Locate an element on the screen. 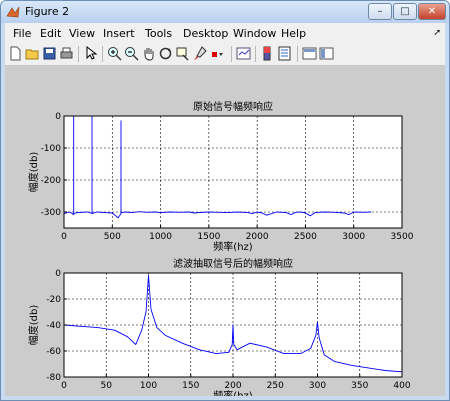  x-tick-label: 200 is located at coordinates (232, 386).